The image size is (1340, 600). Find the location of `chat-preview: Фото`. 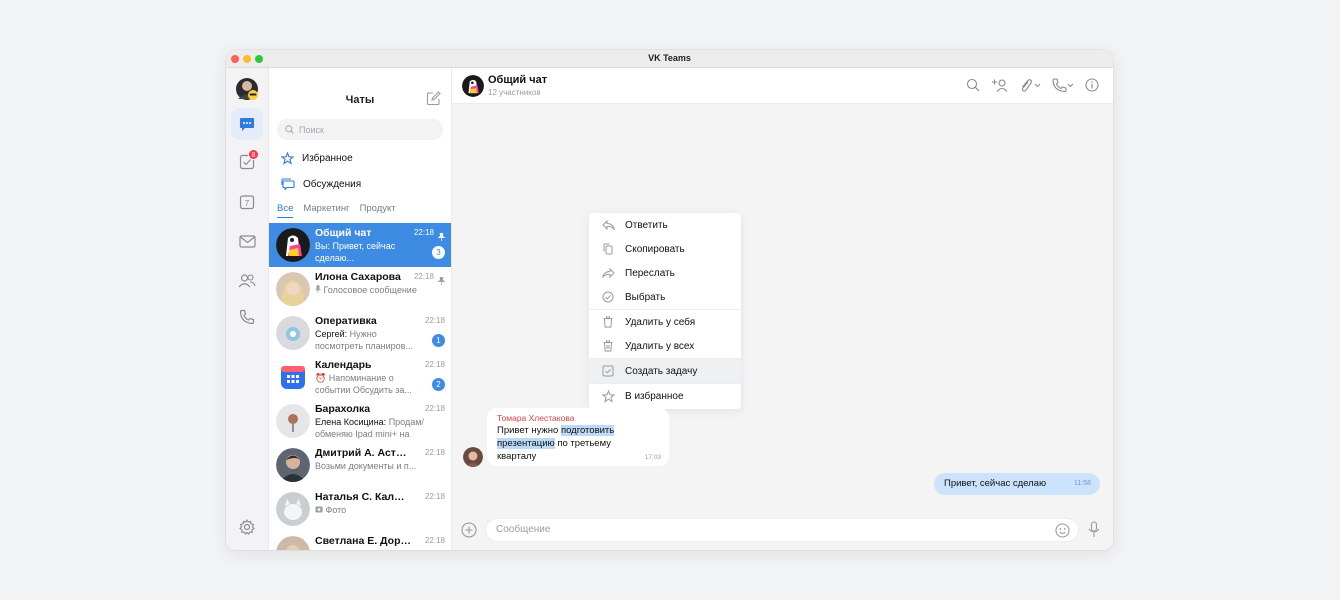

chat-preview: Фото is located at coordinates (371, 516).